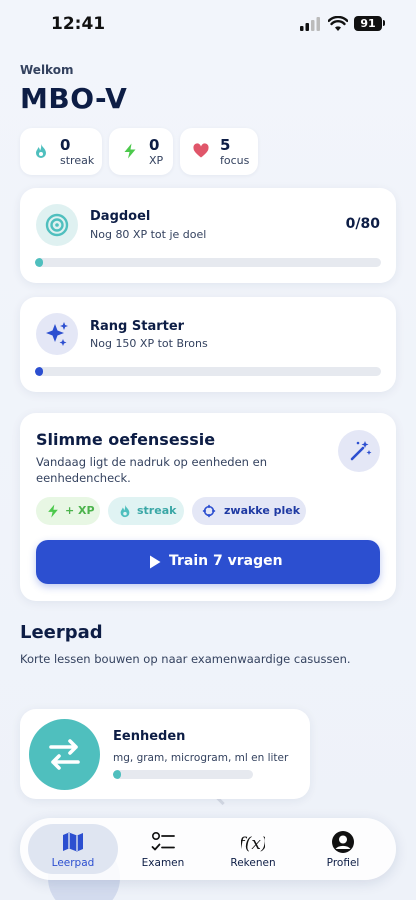 This screenshot has width=416, height=900. Describe the element at coordinates (77, 160) in the screenshot. I see `streak-label: streak` at that location.